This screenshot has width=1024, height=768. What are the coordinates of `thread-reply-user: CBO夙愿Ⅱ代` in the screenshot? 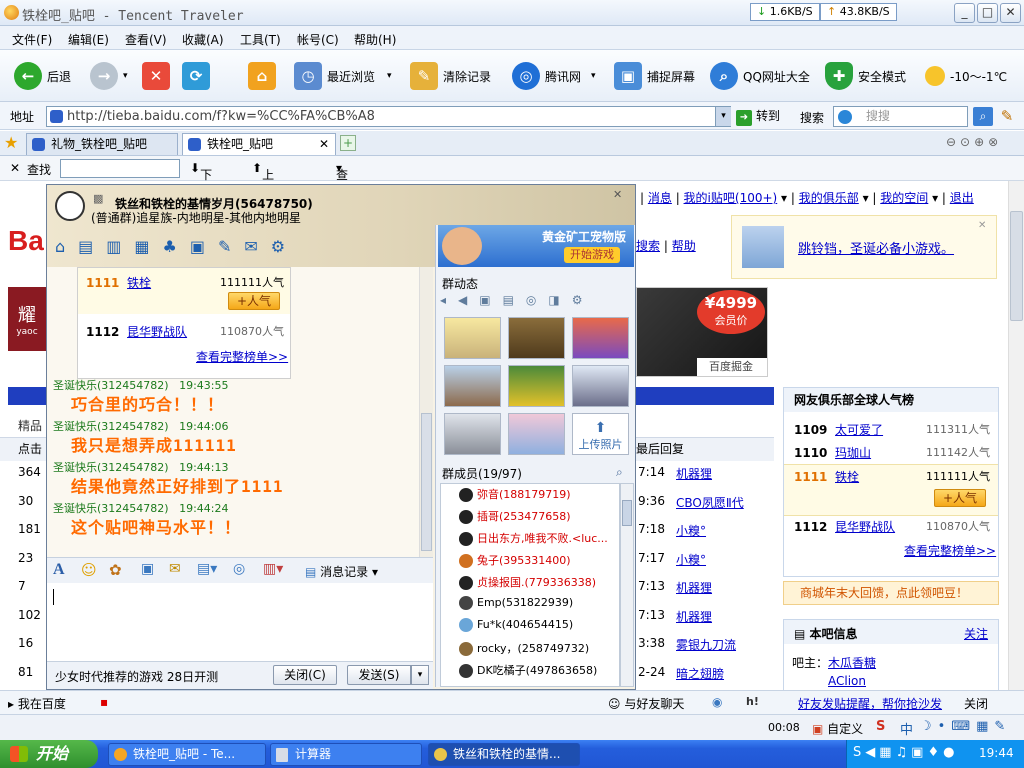 It's located at (710, 502).